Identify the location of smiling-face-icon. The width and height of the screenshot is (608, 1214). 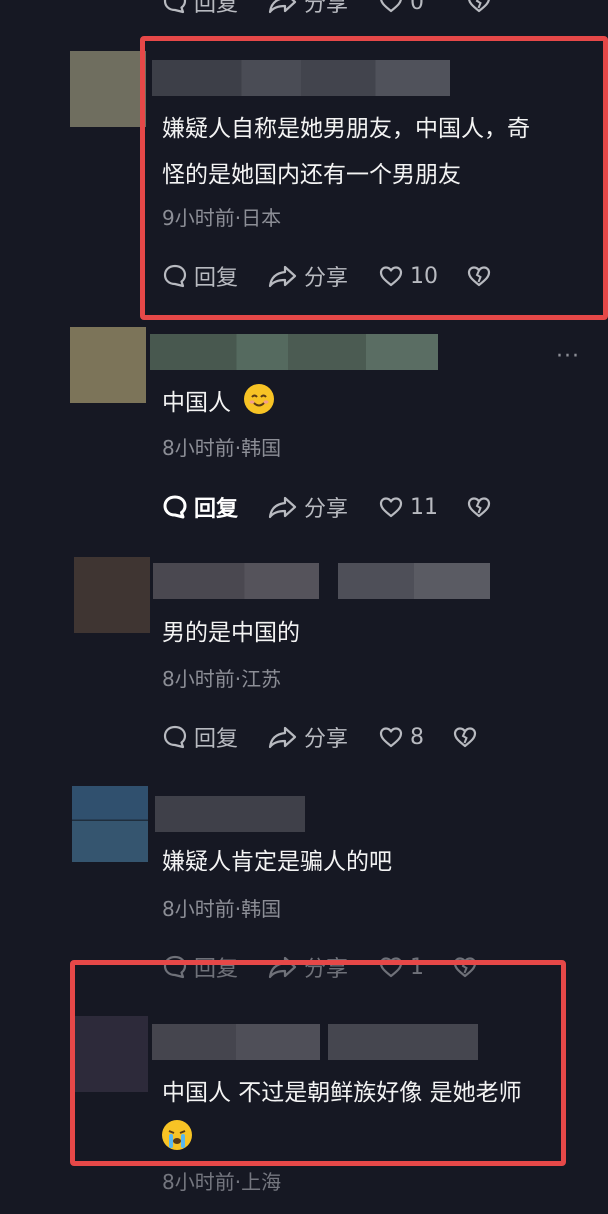
(259, 399).